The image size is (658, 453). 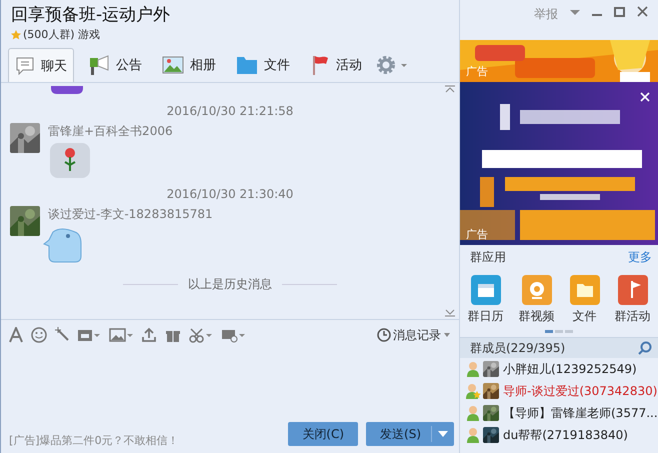 I want to click on member-item: du帮帮(2719183840), so click(x=559, y=435).